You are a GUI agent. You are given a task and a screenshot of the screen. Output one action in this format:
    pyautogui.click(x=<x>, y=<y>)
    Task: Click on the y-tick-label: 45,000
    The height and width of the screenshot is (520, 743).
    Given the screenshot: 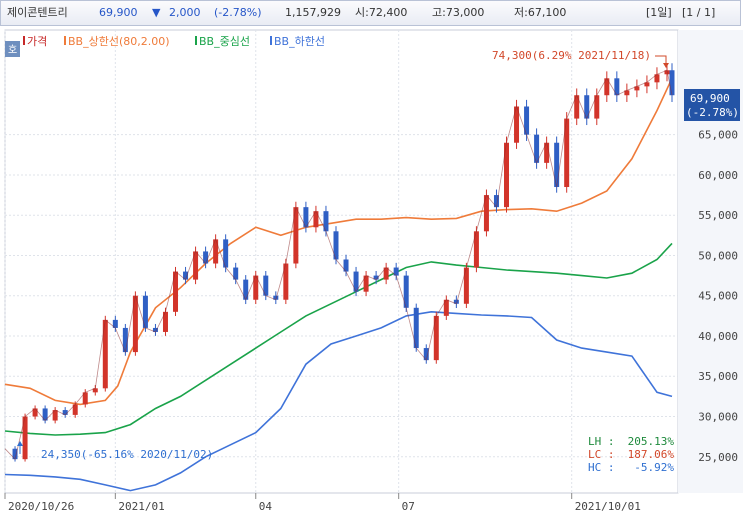 What is the action you would take?
    pyautogui.click(x=718, y=296)
    